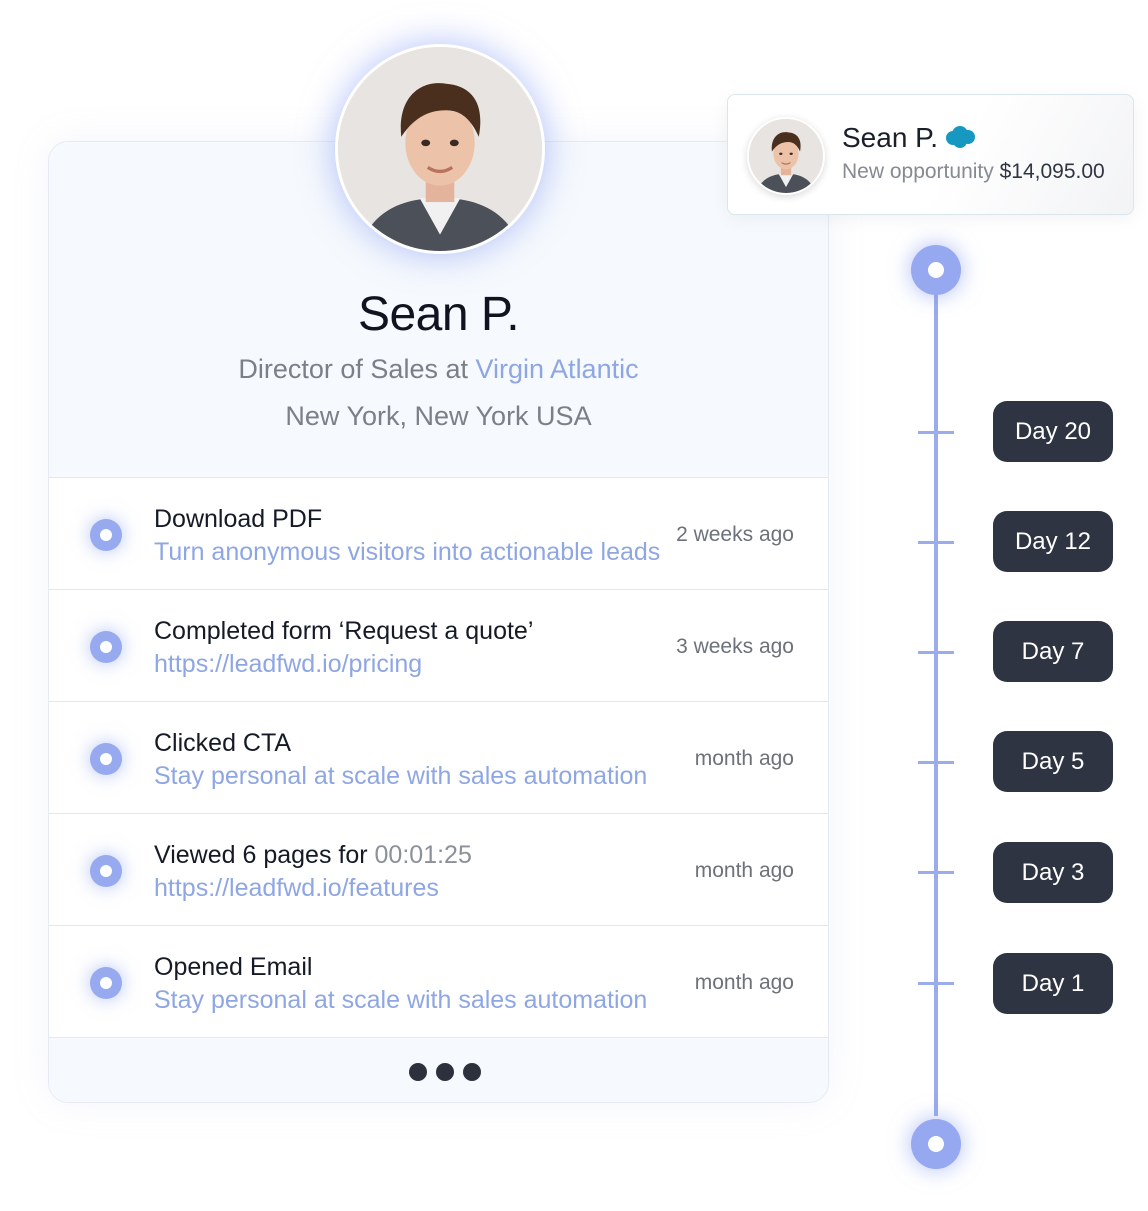 This screenshot has width=1148, height=1211. What do you see at coordinates (238, 519) in the screenshot?
I see `activity-title: Download PDF` at bounding box center [238, 519].